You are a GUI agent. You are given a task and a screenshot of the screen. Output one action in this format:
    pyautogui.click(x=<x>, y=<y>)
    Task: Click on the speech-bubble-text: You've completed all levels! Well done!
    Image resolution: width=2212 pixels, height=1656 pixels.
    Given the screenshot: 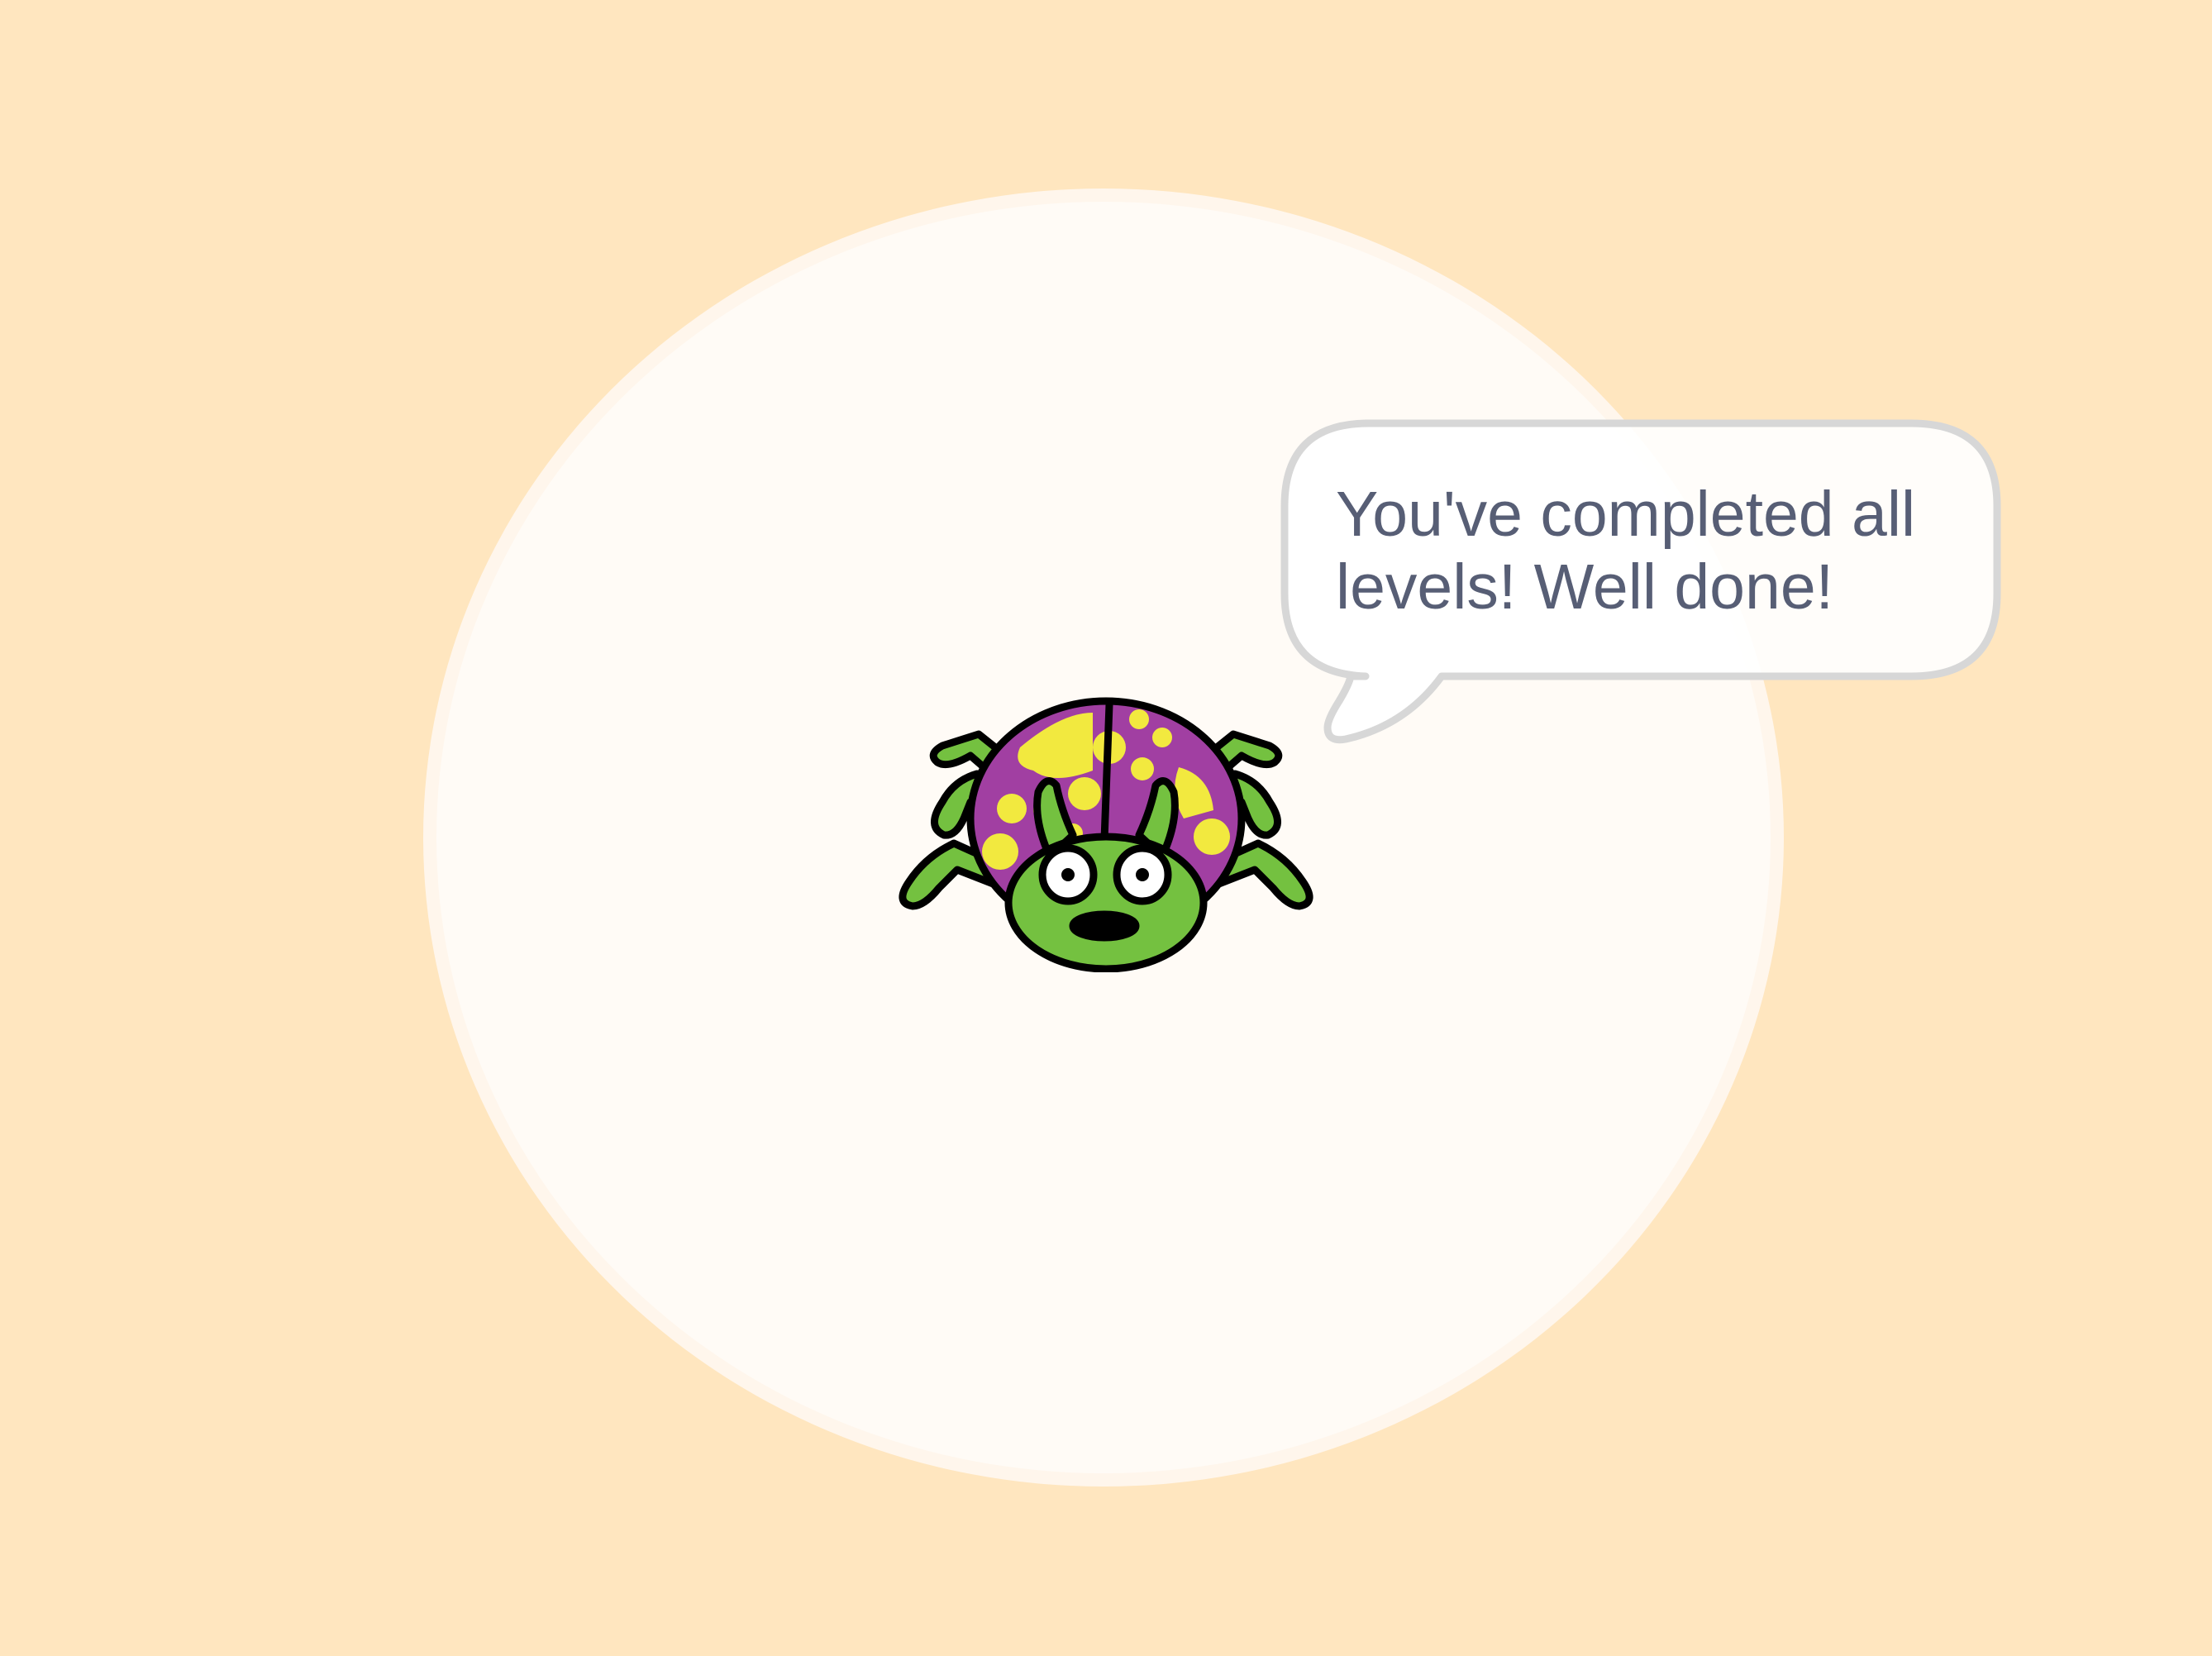 What is the action you would take?
    pyautogui.click(x=1626, y=551)
    